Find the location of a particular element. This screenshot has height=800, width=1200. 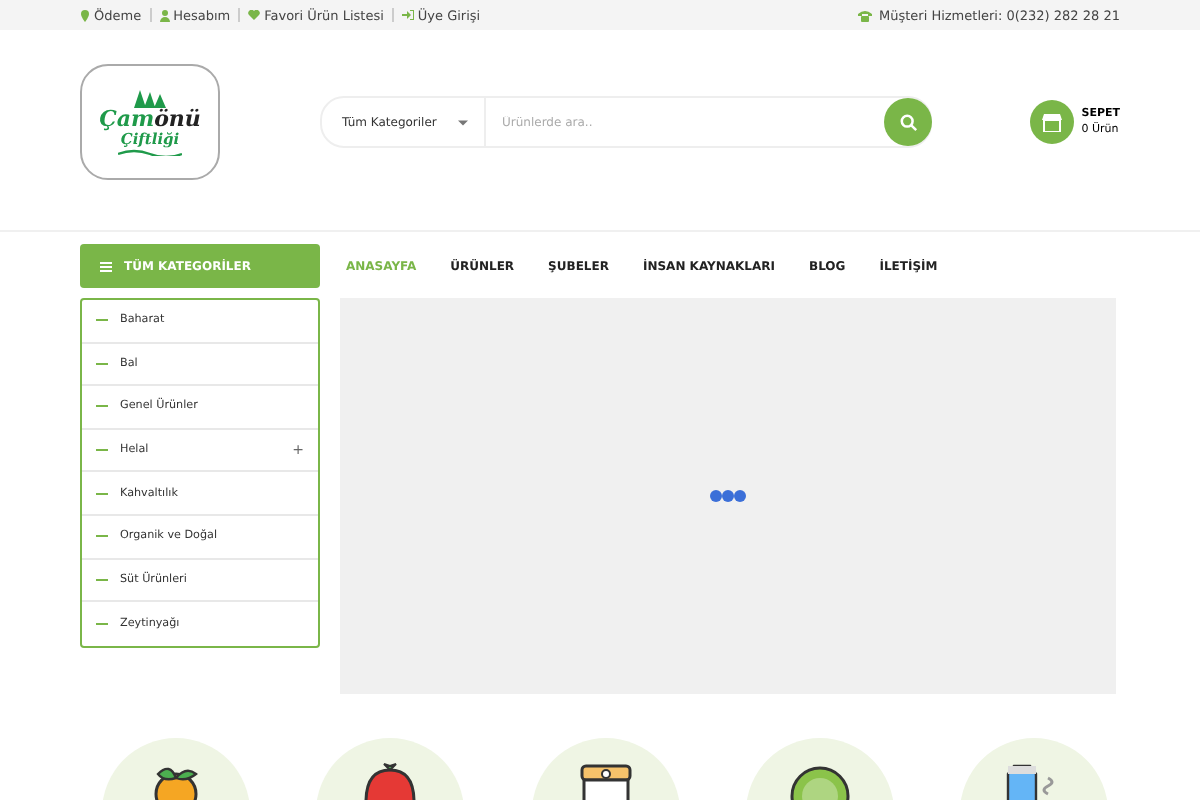

jar-icon is located at coordinates (605, 781).